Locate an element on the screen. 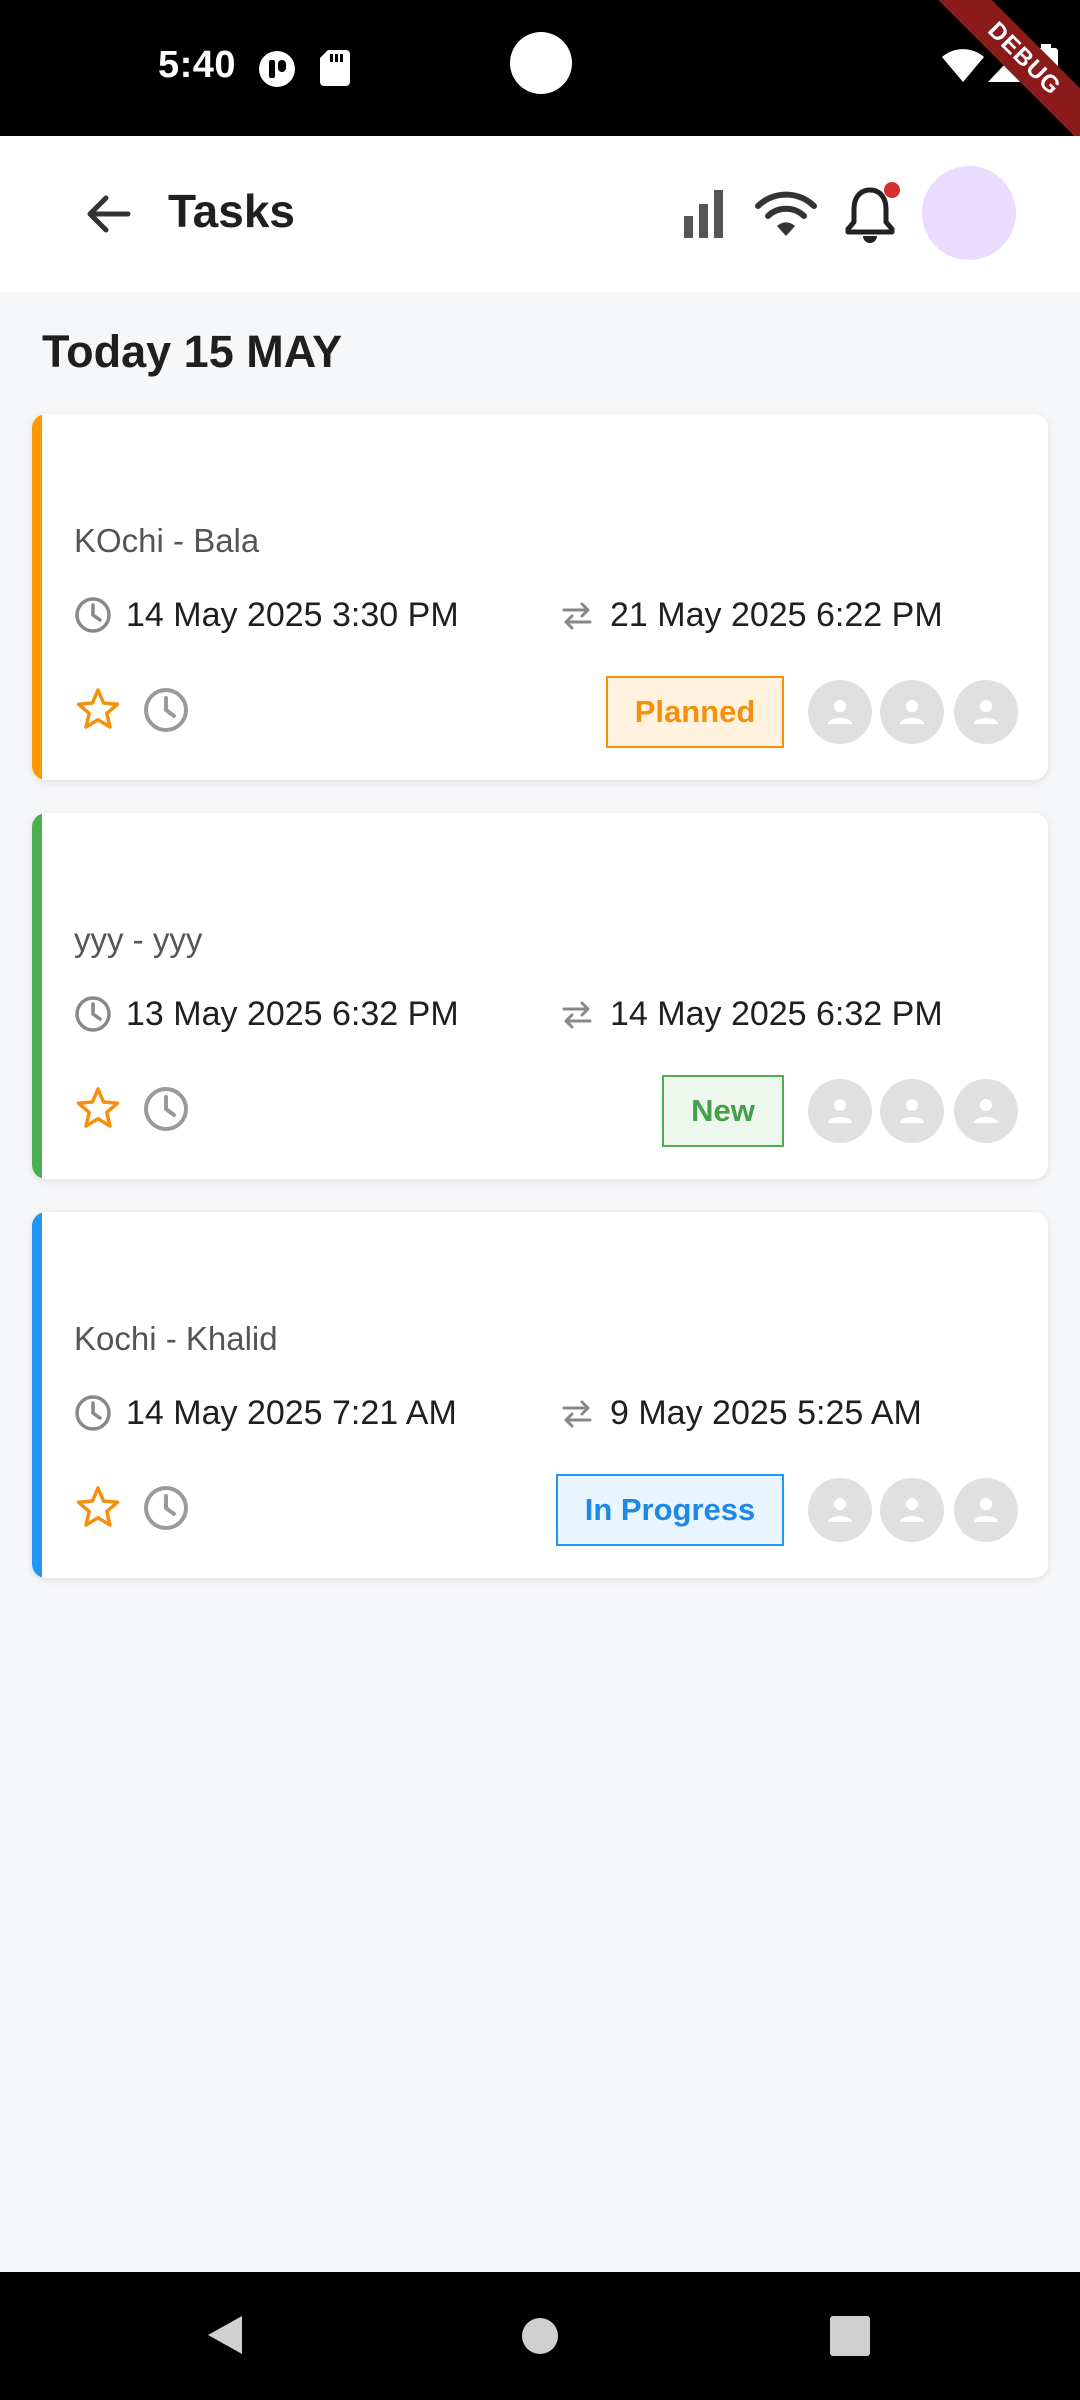 The width and height of the screenshot is (1080, 2400). nav-recents-icon is located at coordinates (850, 2336).